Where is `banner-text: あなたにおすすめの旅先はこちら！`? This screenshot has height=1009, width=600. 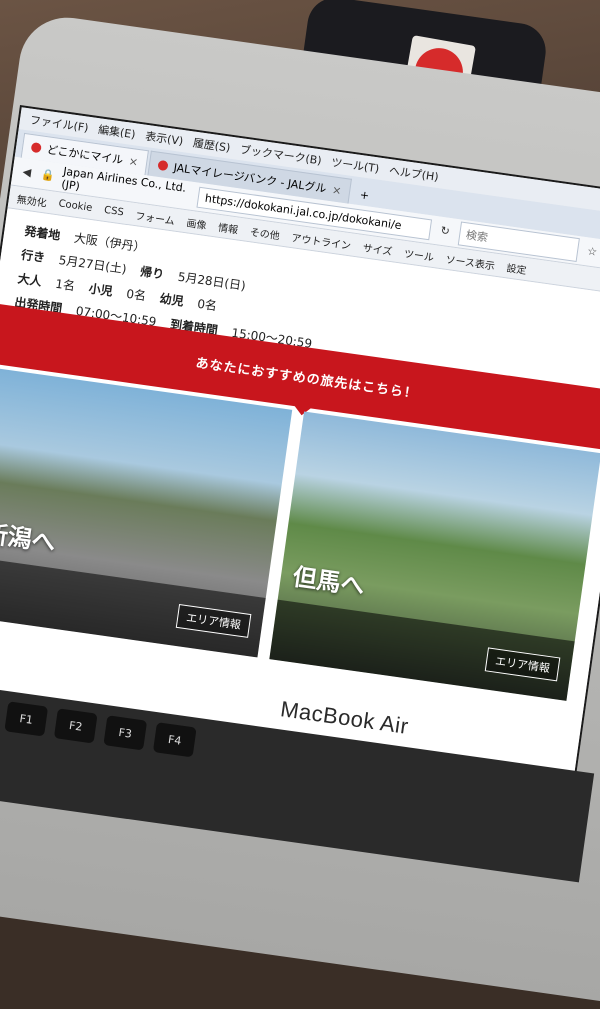 banner-text: あなたにおすすめの旅先はこちら！ is located at coordinates (306, 379).